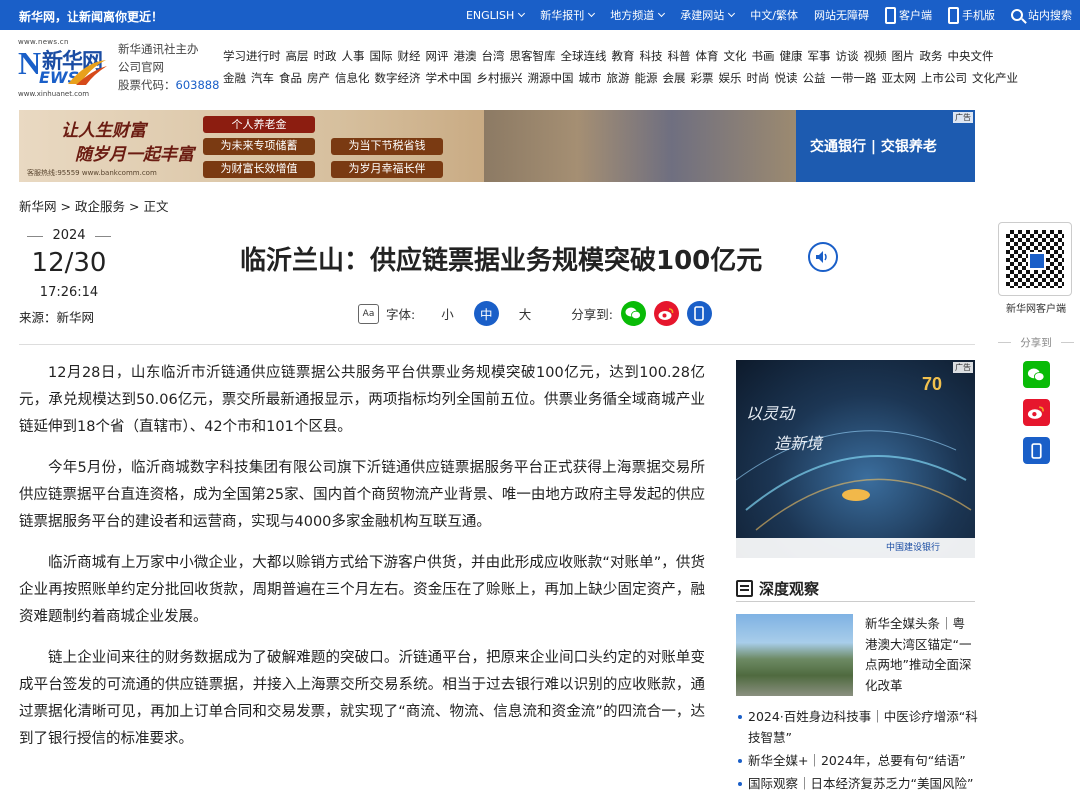 This screenshot has width=1080, height=796. Describe the element at coordinates (758, 80) in the screenshot. I see `main-nav-item: 时尚` at that location.